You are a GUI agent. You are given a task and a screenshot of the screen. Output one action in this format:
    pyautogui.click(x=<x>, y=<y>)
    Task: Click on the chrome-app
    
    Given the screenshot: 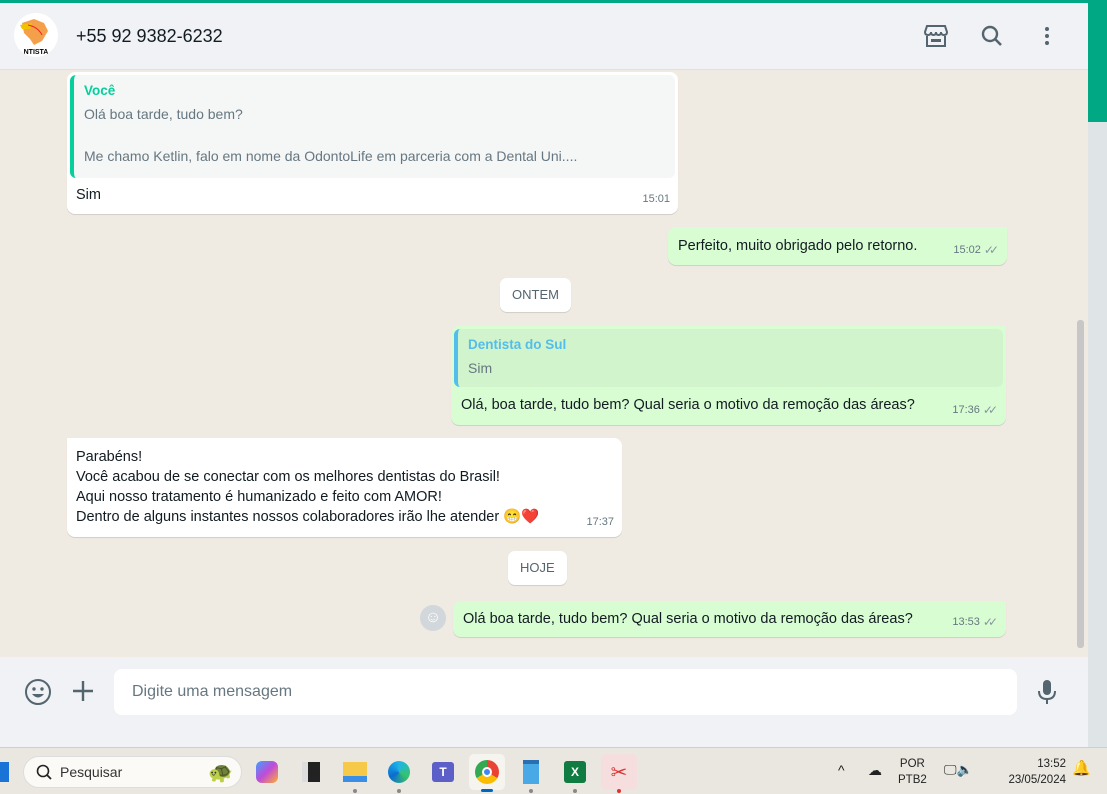 What is the action you would take?
    pyautogui.click(x=487, y=773)
    